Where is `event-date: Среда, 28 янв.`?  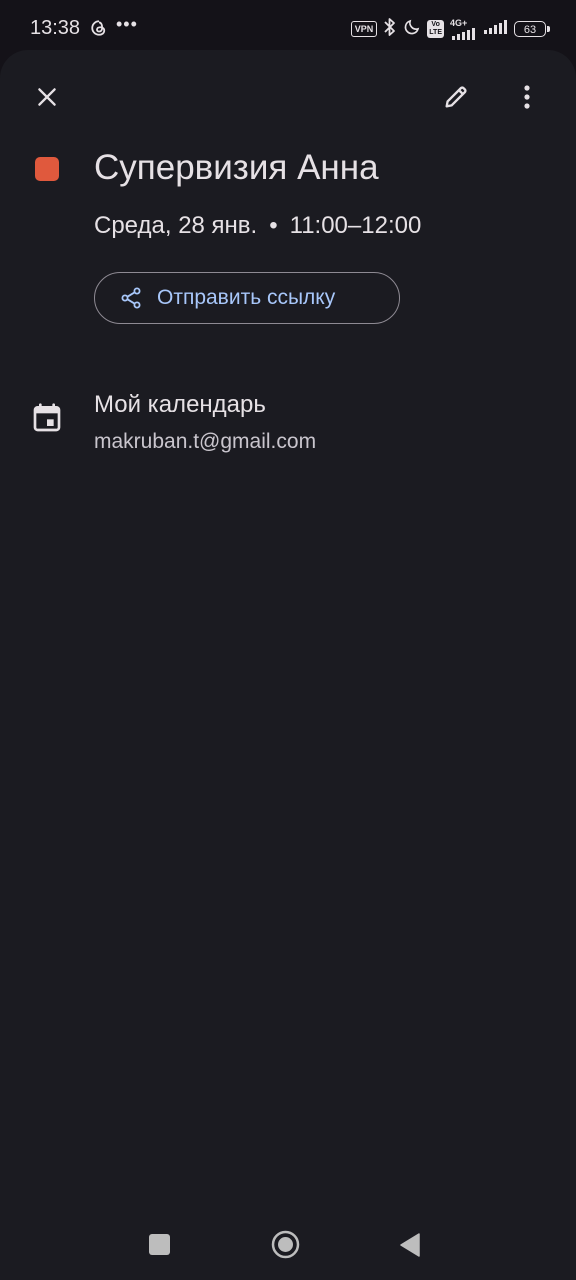
event-date: Среда, 28 янв. is located at coordinates (176, 225).